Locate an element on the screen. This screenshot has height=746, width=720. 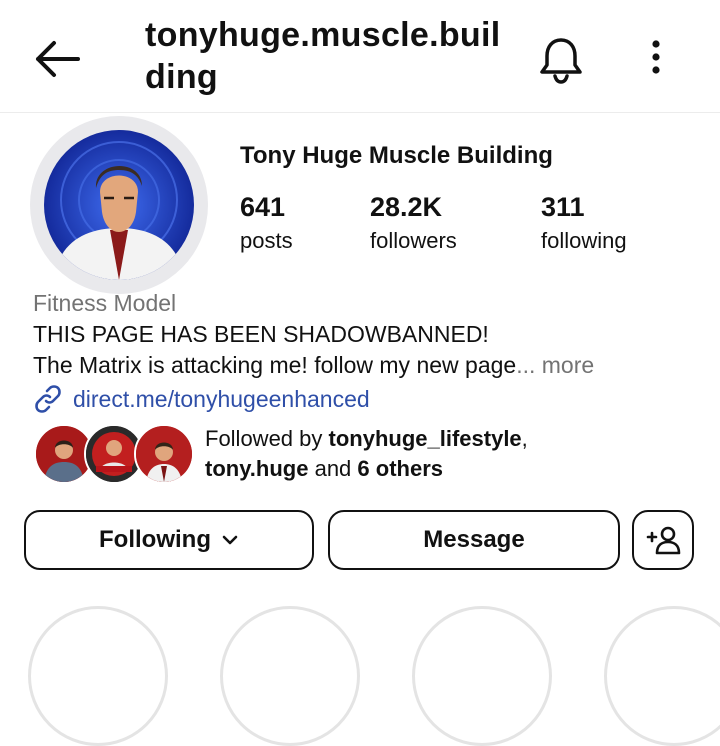
mutual-and: and is located at coordinates (333, 468).